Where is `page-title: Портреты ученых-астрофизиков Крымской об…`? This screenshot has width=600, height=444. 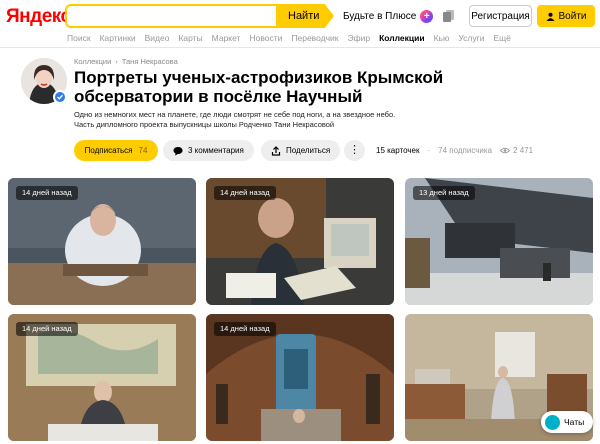 page-title: Портреты ученых-астрофизиков Крымской об… is located at coordinates (259, 87).